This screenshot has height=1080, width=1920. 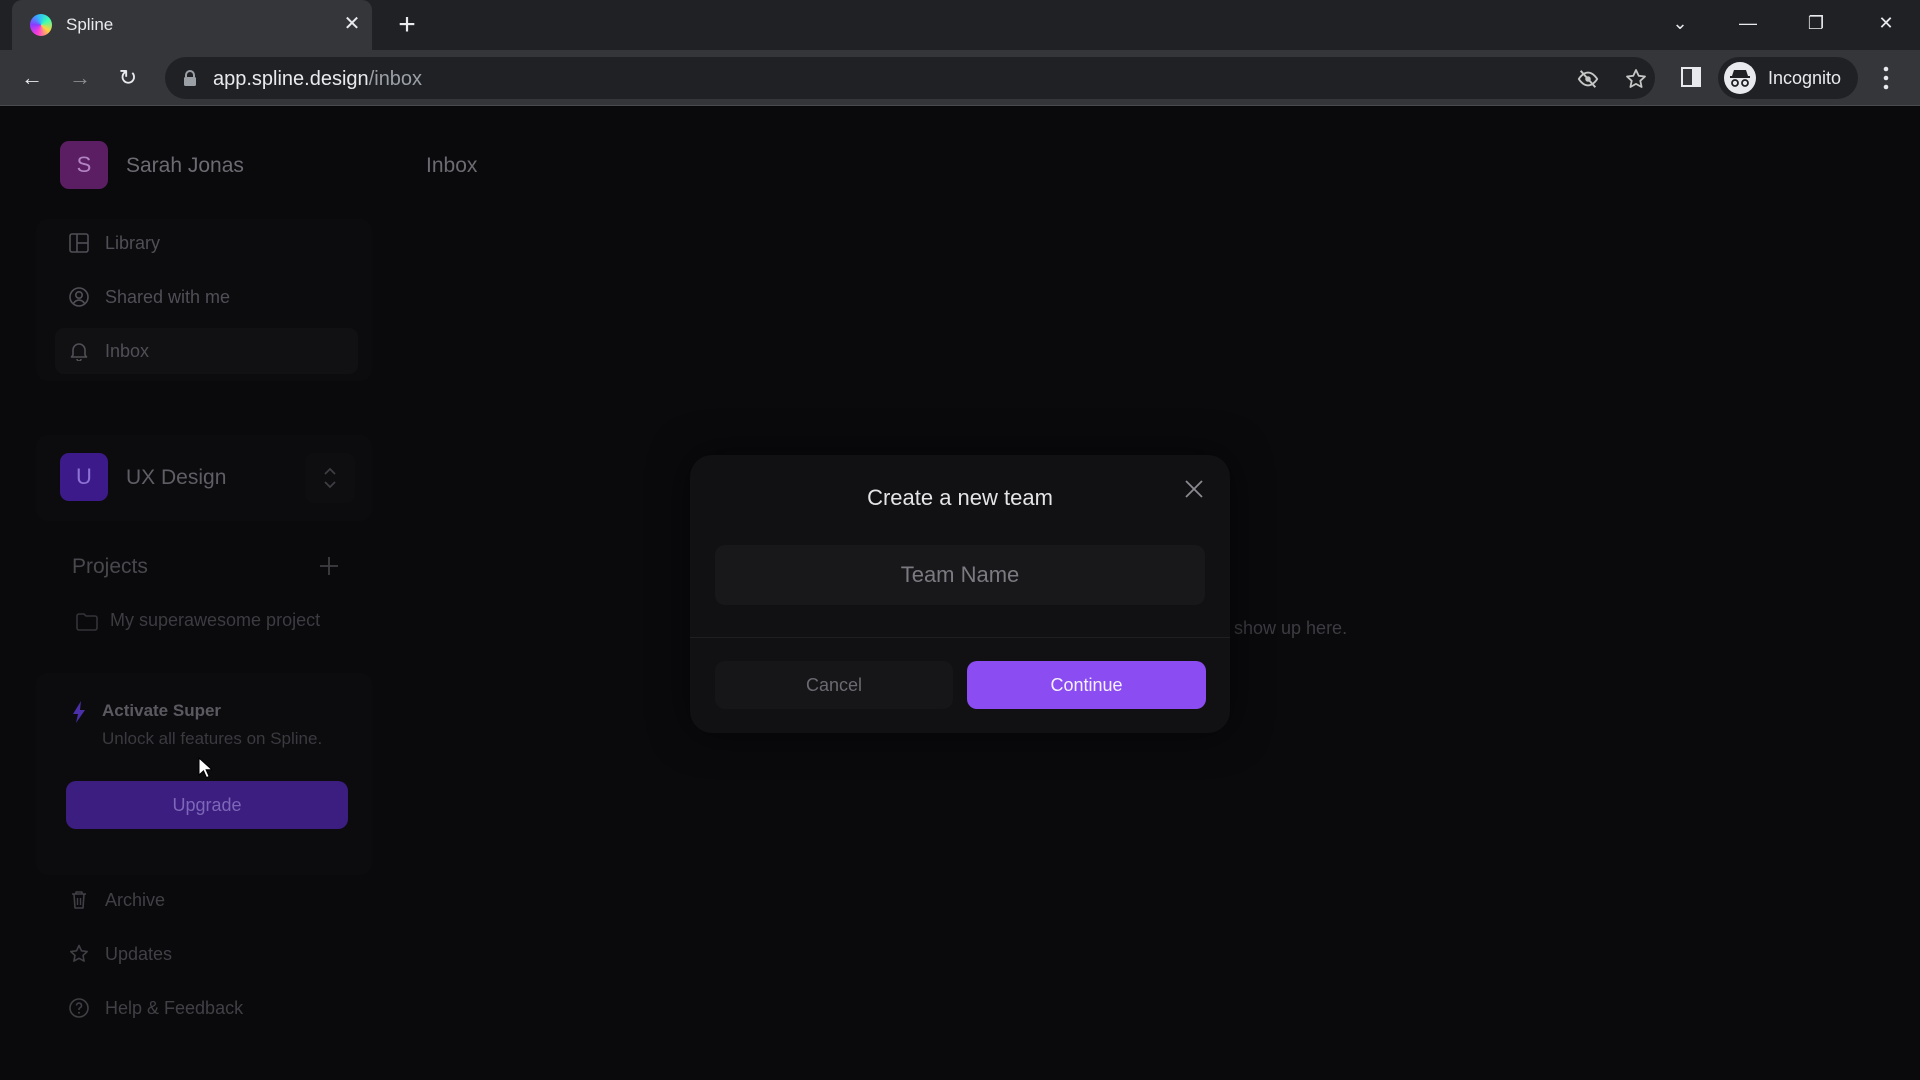 I want to click on sidebar-item-label: Updates, so click(x=139, y=954).